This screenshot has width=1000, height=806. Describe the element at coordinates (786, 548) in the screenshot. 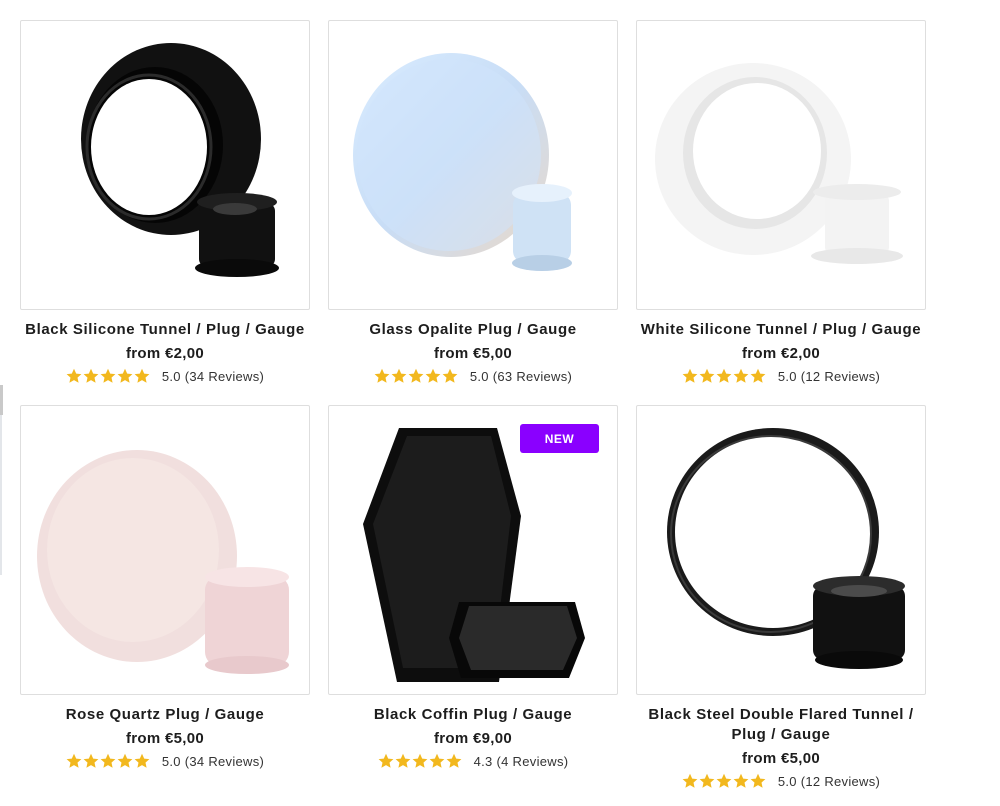

I see `black-steel-tunnel-image` at that location.